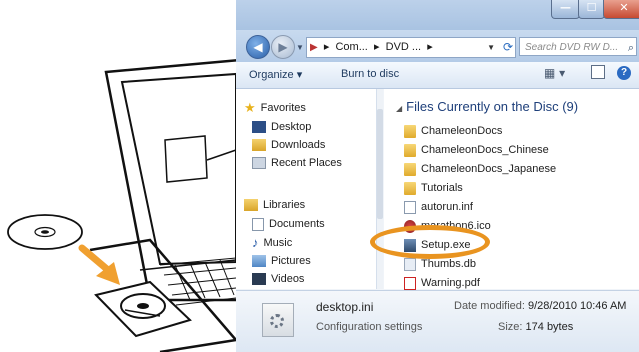  Describe the element at coordinates (283, 47) in the screenshot. I see `forward-button: ▶` at that location.